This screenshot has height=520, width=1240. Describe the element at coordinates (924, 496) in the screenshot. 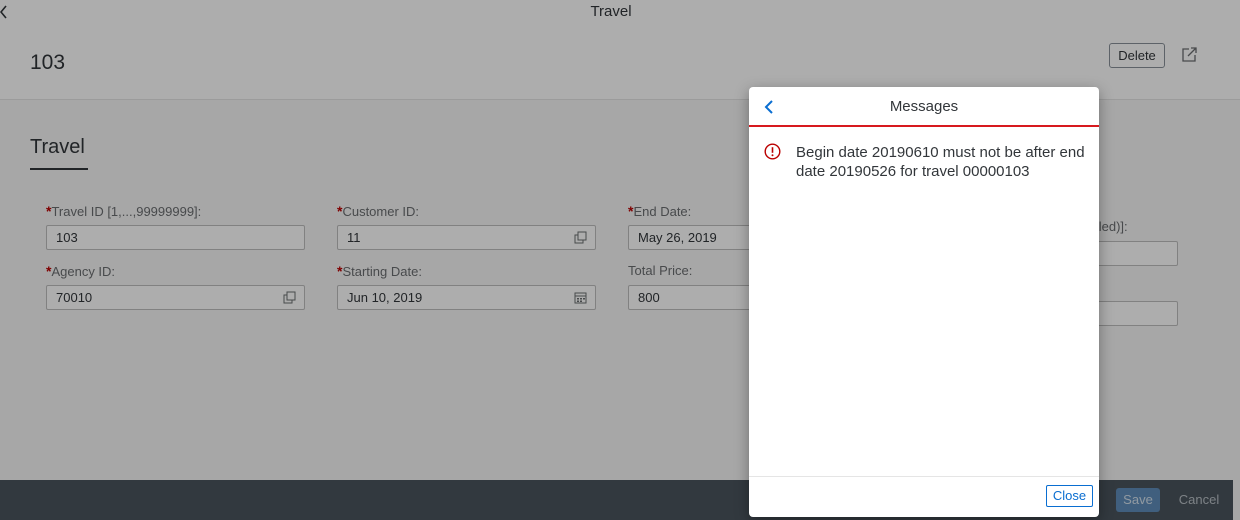

I see `dialog-footer: Close` at that location.